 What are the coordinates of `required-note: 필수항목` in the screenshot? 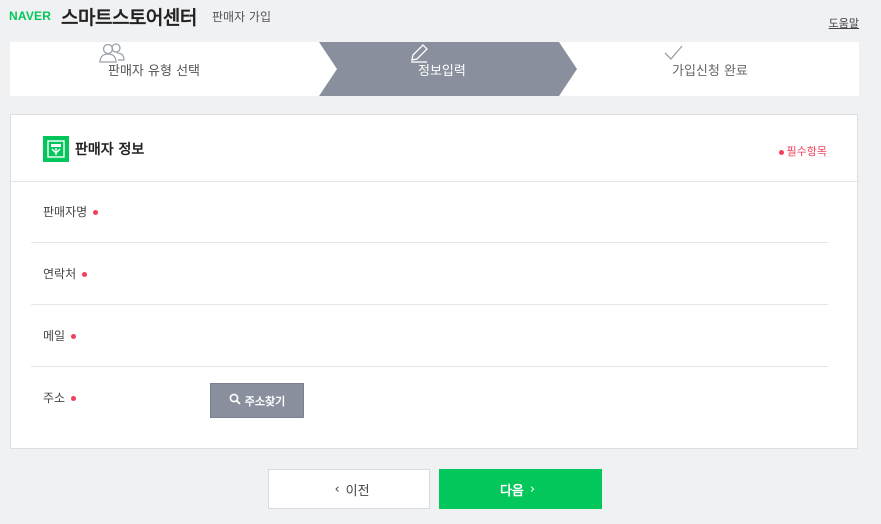 It's located at (802, 151).